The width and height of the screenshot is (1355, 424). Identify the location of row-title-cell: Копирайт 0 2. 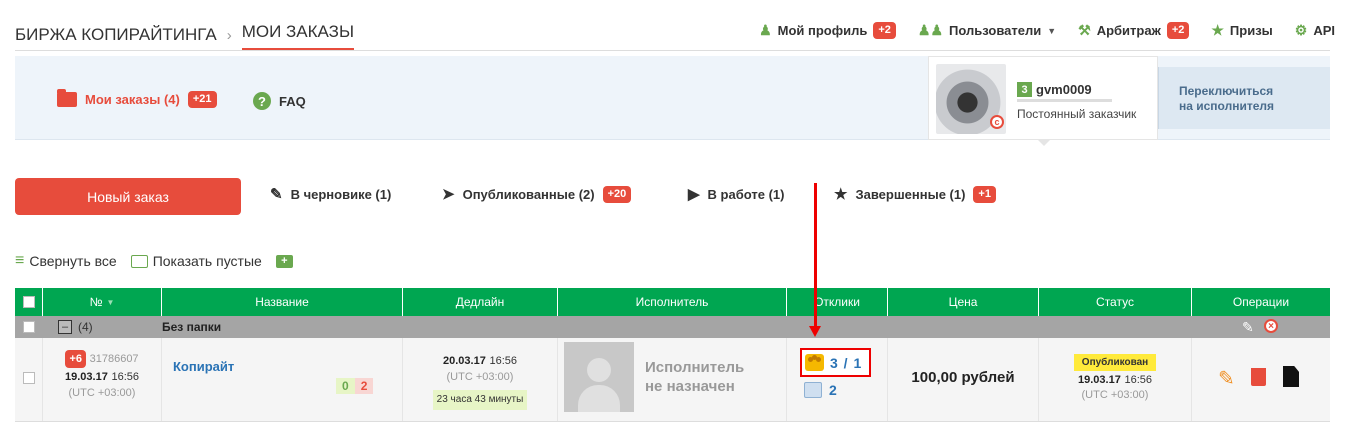
(282, 379).